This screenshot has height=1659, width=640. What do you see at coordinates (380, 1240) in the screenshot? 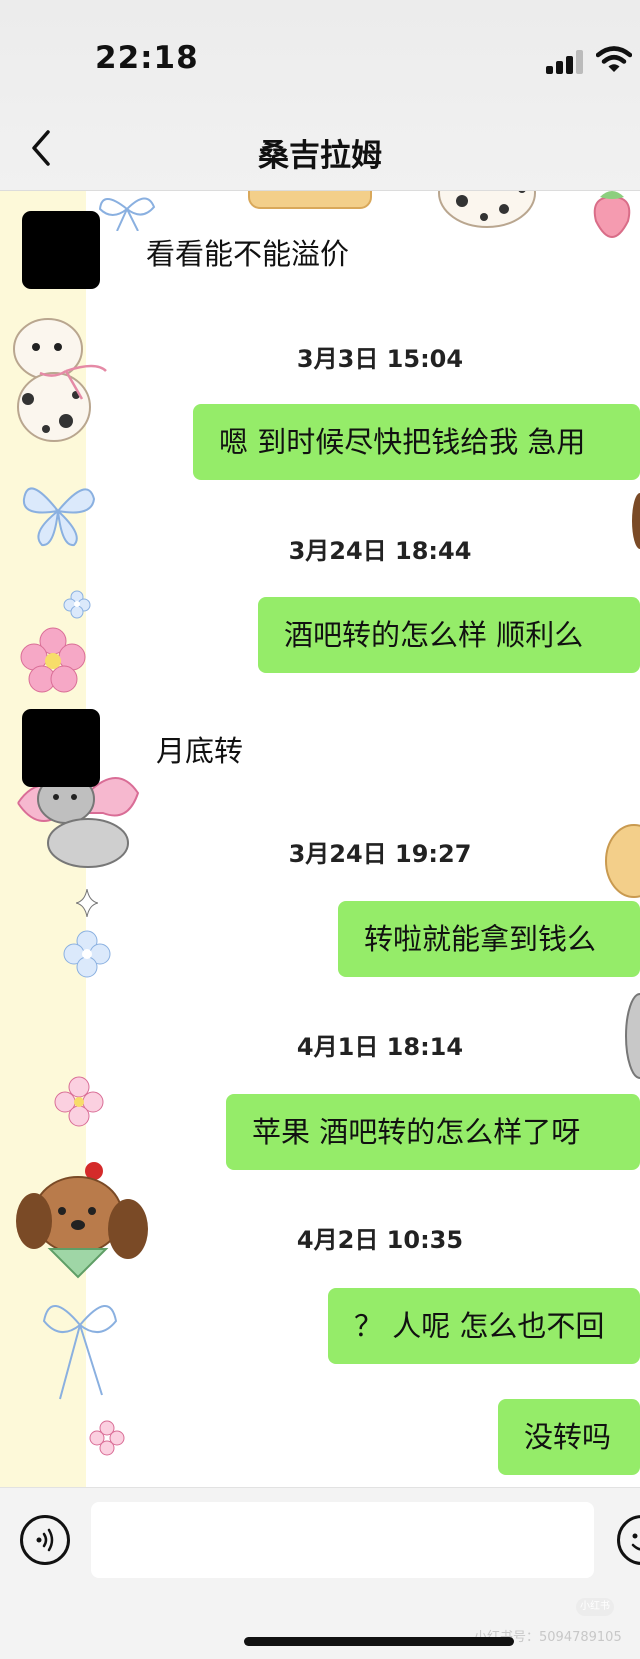
I see `message-timestamp: 4月2日 10:35` at bounding box center [380, 1240].